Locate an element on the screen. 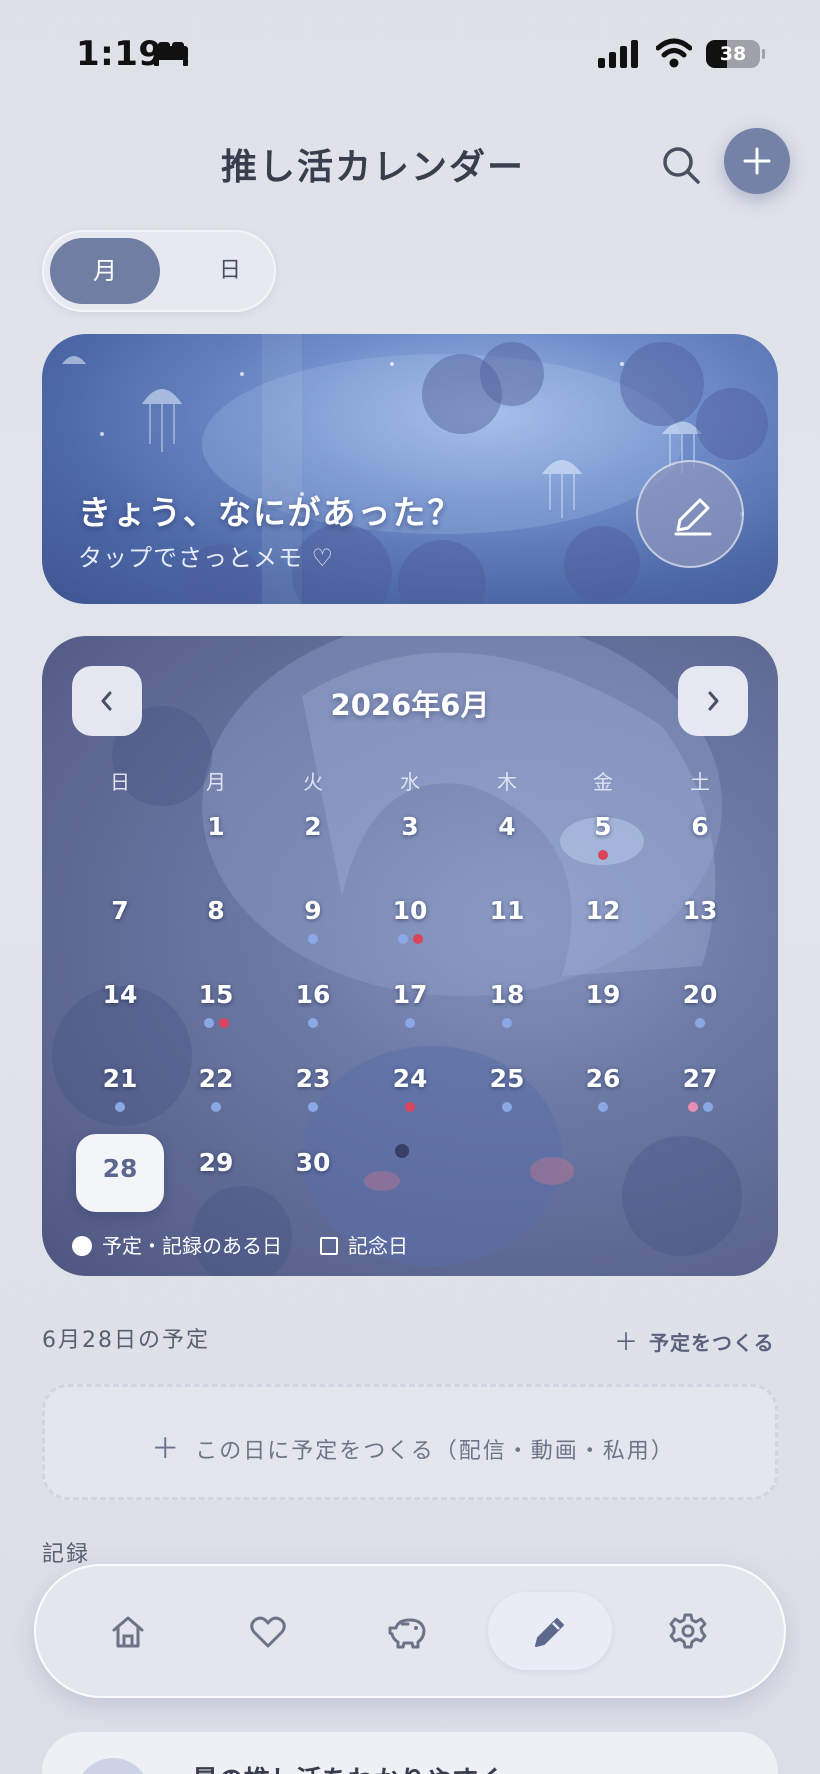 This screenshot has width=820, height=1774. calendar-day: 4 is located at coordinates (507, 826).